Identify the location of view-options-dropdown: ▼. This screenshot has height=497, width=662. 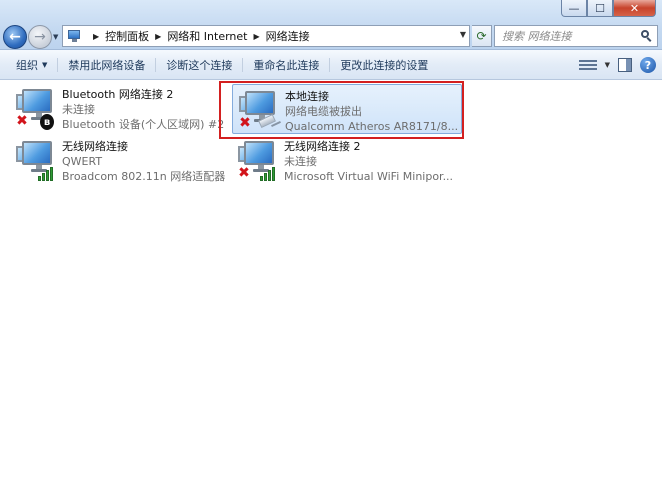
(607, 65).